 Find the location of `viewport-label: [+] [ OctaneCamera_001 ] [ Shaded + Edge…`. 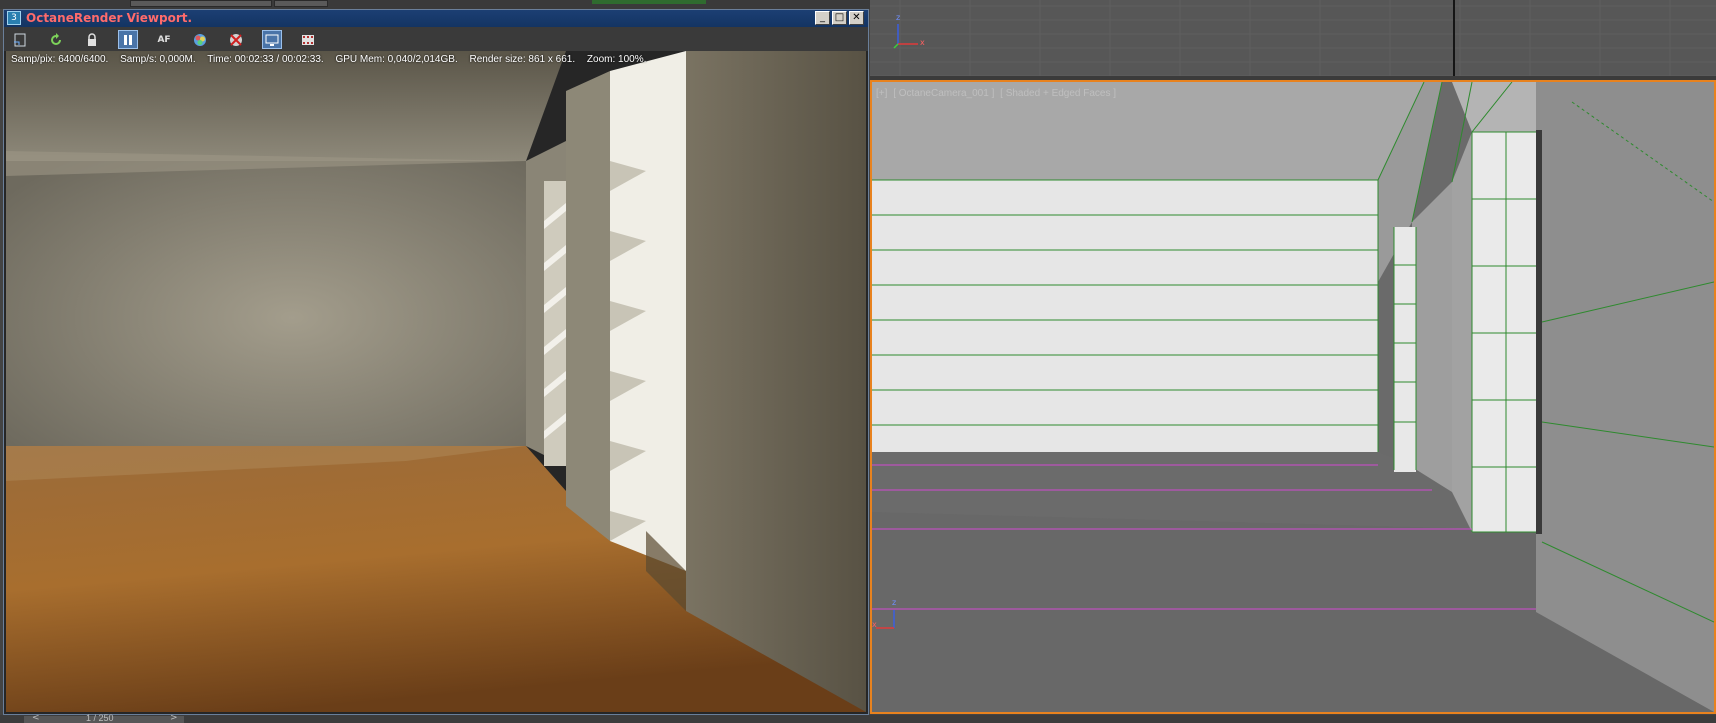

viewport-label: [+] [ OctaneCamera_001 ] [ Shaded + Edge… is located at coordinates (997, 93).